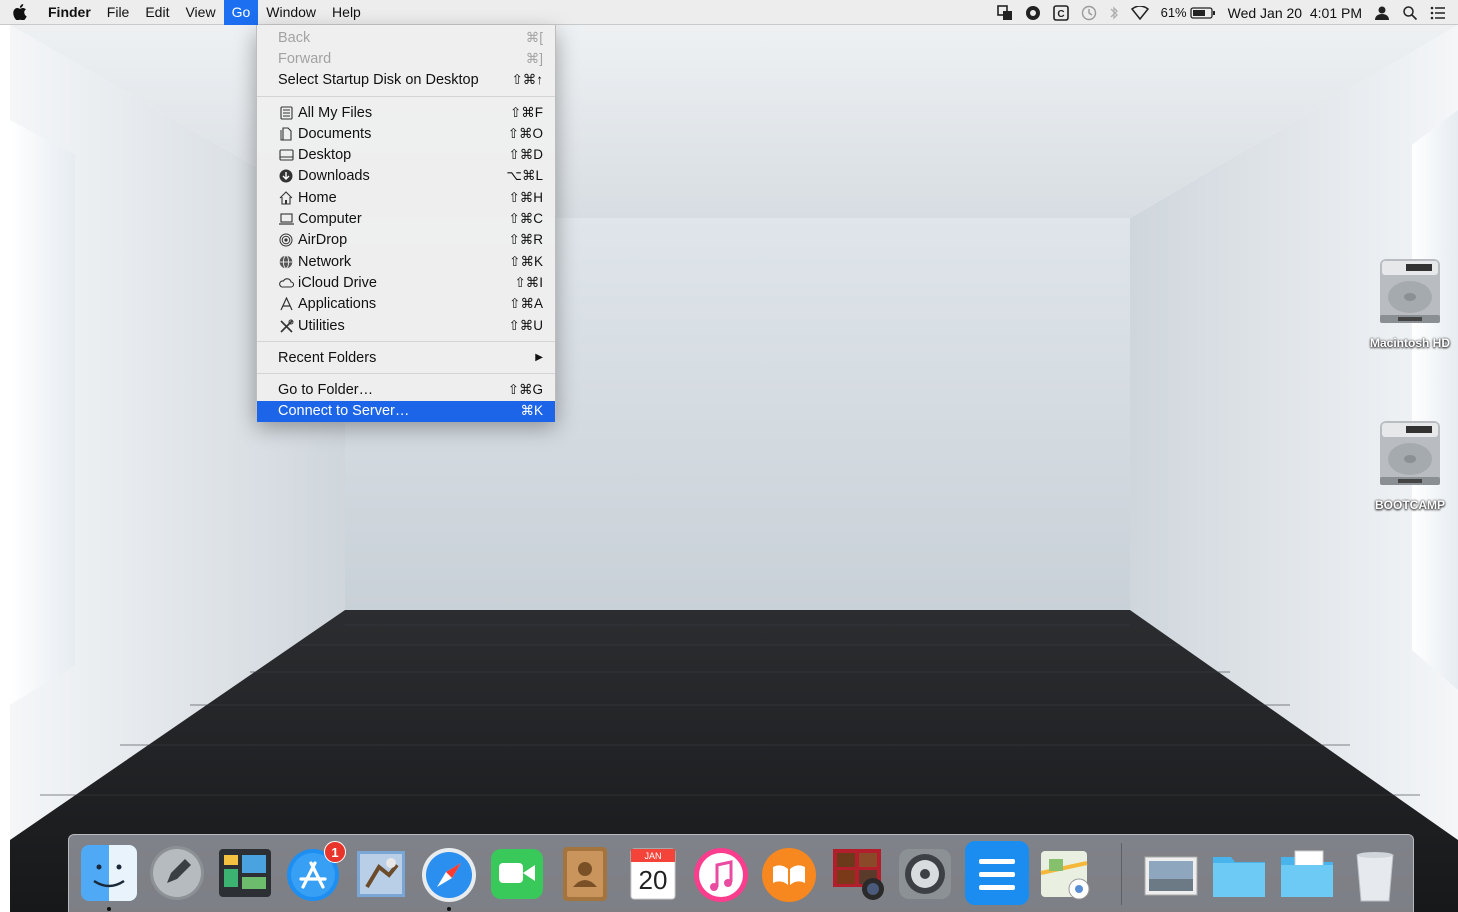  Describe the element at coordinates (1172, 12) in the screenshot. I see `battery-percent: 61%` at that location.